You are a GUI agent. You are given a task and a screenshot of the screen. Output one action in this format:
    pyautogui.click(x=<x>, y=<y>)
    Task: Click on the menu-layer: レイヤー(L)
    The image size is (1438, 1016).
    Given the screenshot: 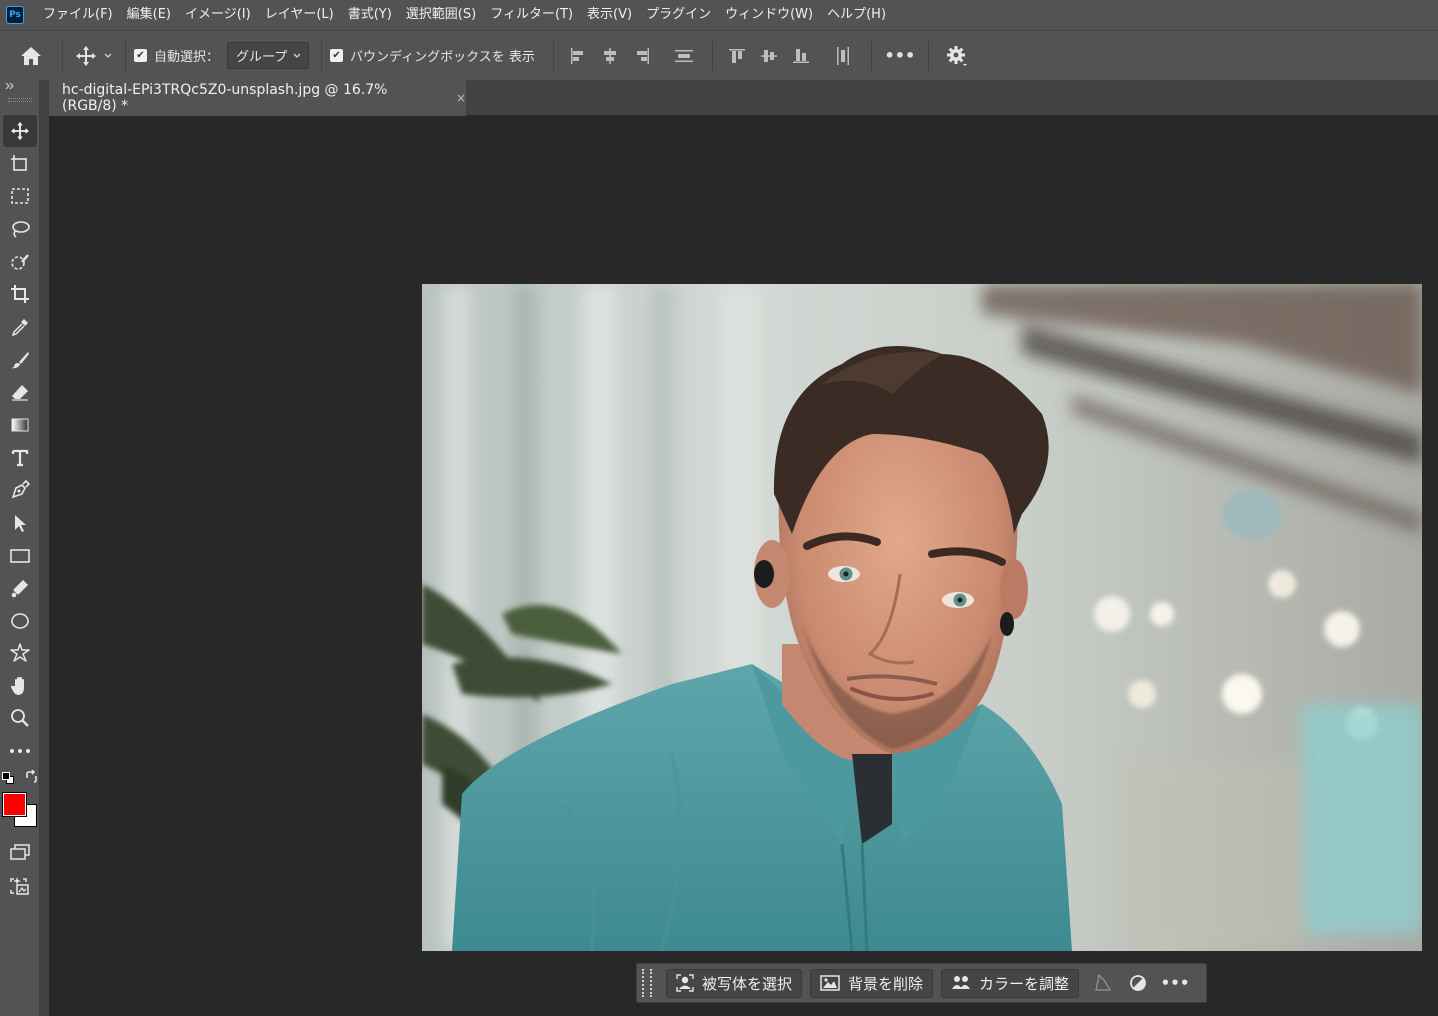 What is the action you would take?
    pyautogui.click(x=299, y=15)
    